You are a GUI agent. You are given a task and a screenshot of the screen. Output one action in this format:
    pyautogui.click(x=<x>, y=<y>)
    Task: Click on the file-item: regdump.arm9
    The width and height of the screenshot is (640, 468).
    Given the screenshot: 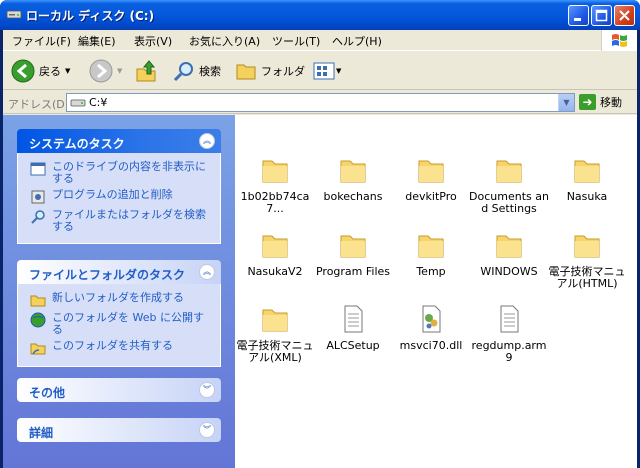 What is the action you would take?
    pyautogui.click(x=509, y=334)
    